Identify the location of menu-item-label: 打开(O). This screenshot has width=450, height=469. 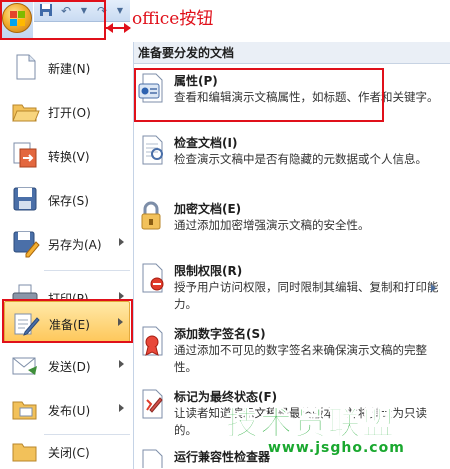
(69, 113).